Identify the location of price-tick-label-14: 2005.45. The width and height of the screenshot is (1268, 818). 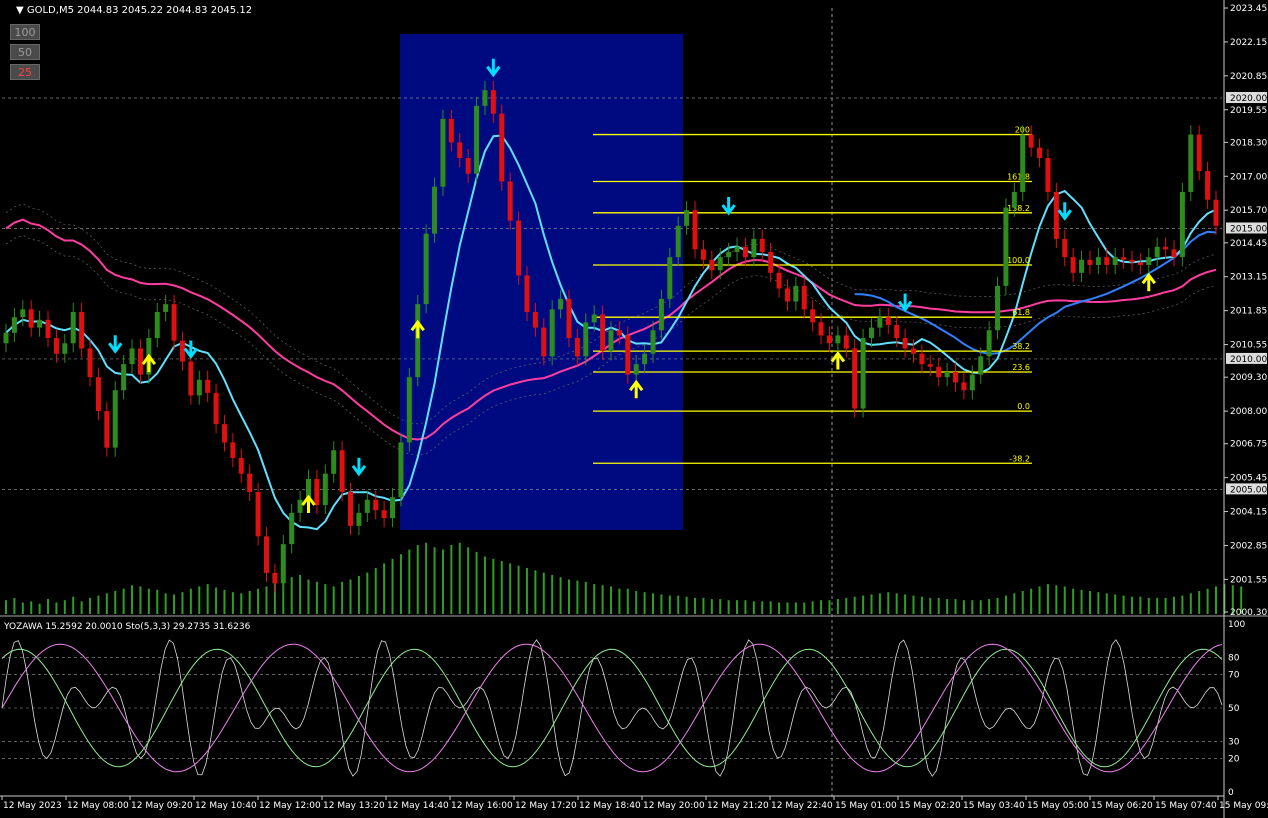
(1248, 479).